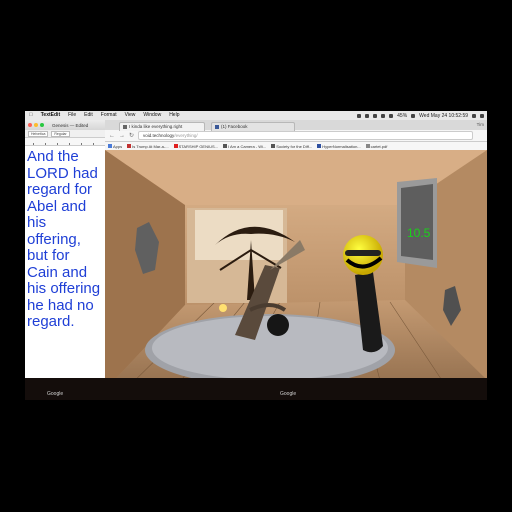  Describe the element at coordinates (159, 135) in the screenshot. I see `url-host: void.technology` at that location.